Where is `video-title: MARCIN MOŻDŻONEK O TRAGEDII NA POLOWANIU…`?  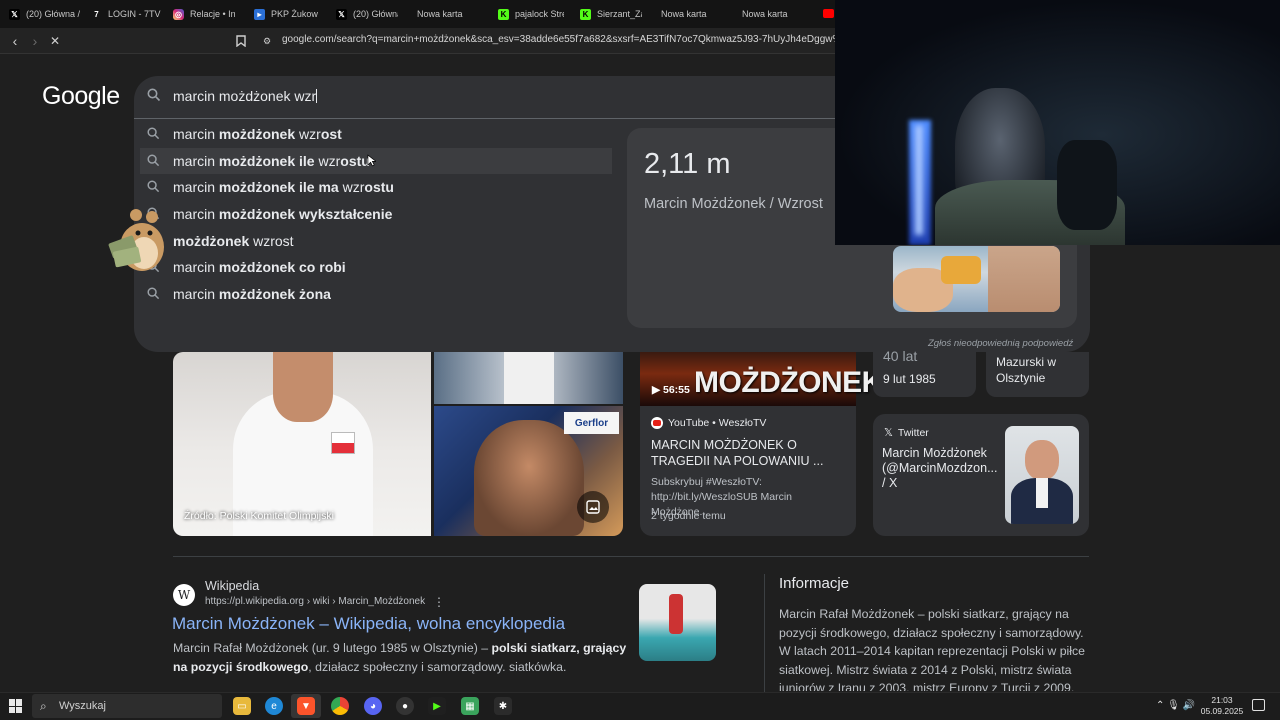
video-title: MARCIN MOŻDŻONEK O TRAGEDII NA POLOWANIU… is located at coordinates (749, 453).